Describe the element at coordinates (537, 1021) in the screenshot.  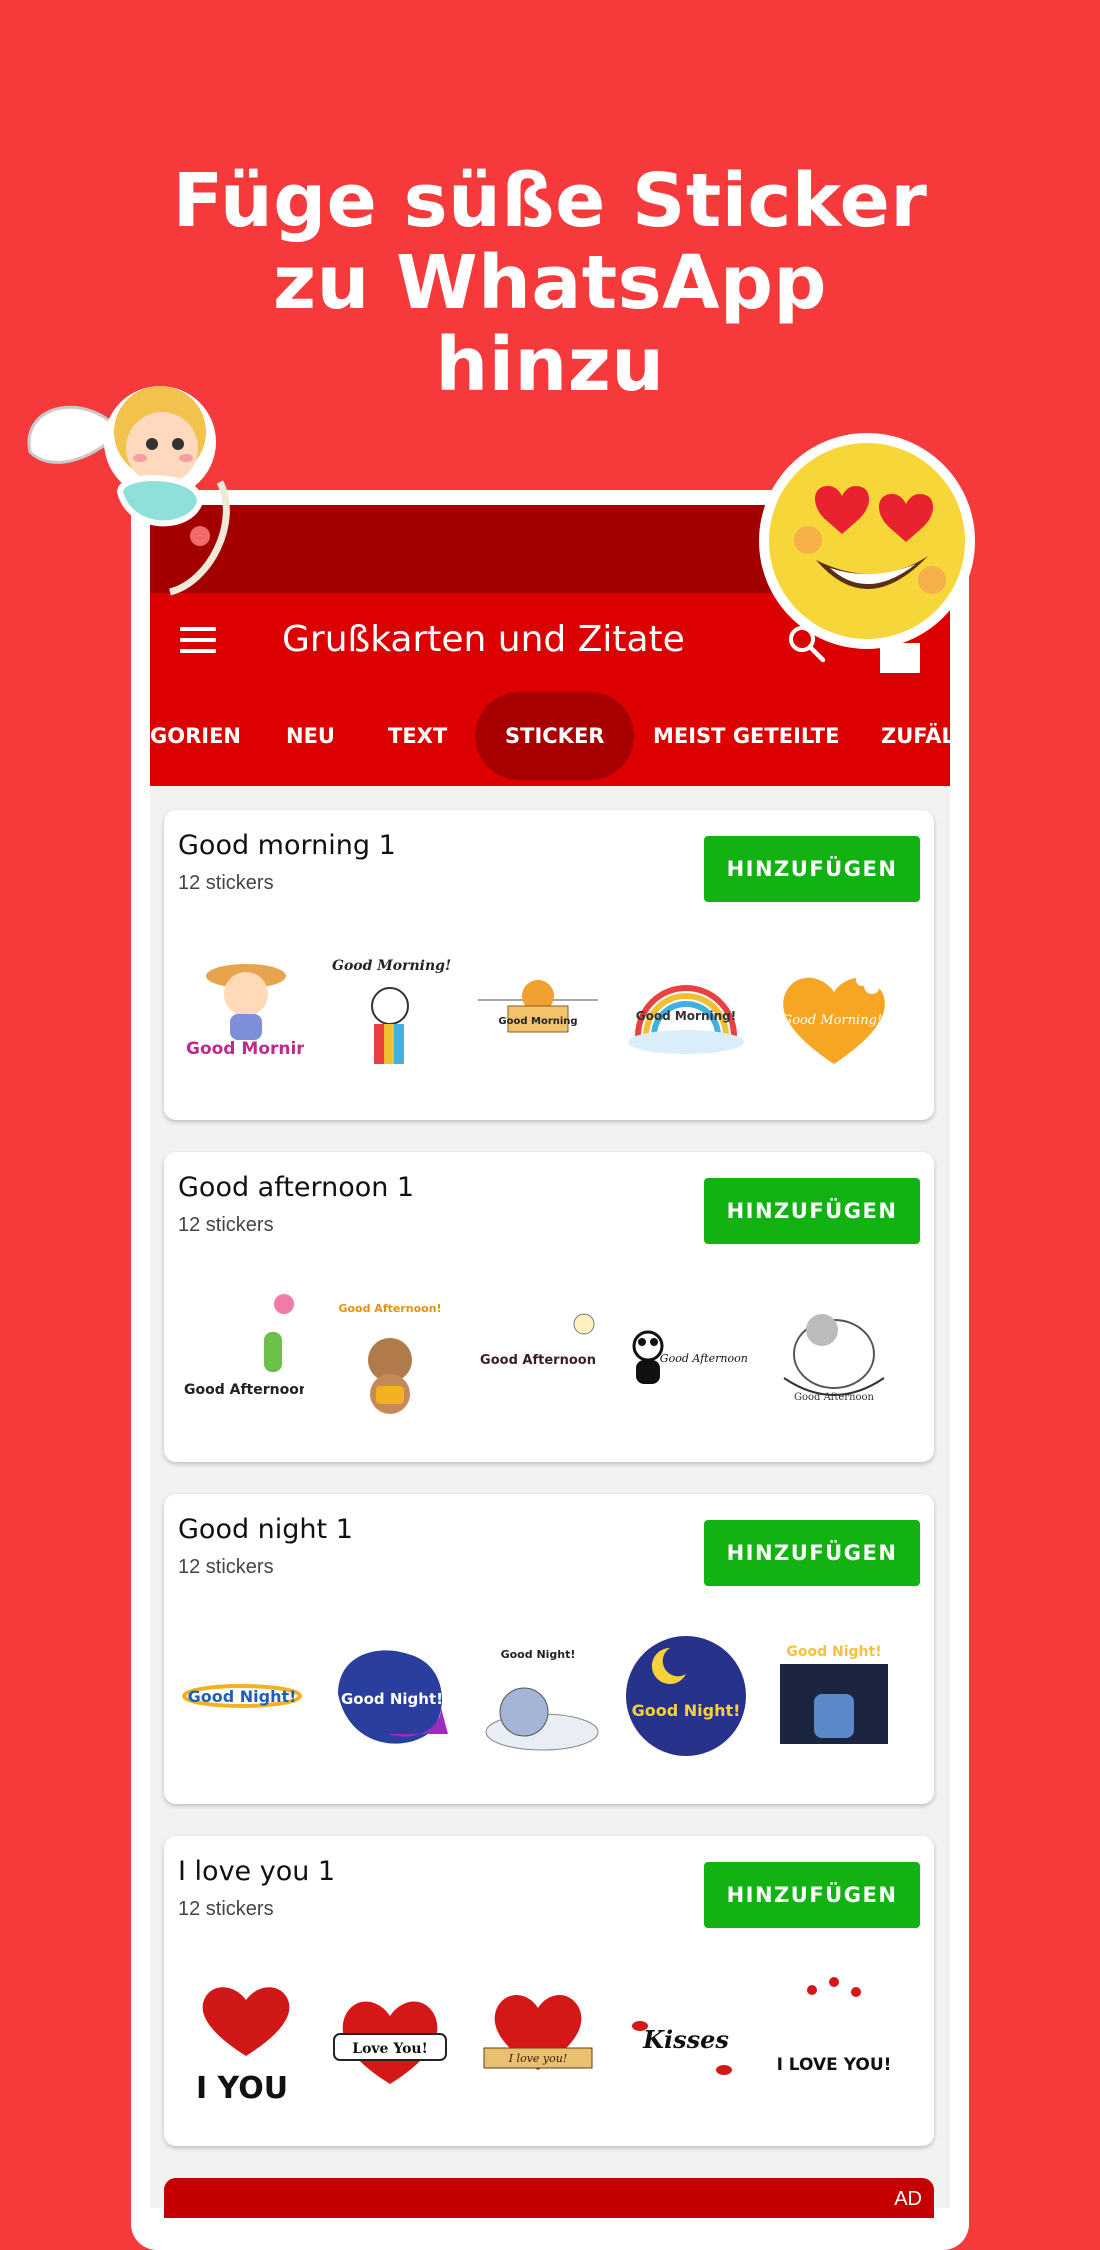
I see `sticker-text: Good Morning` at that location.